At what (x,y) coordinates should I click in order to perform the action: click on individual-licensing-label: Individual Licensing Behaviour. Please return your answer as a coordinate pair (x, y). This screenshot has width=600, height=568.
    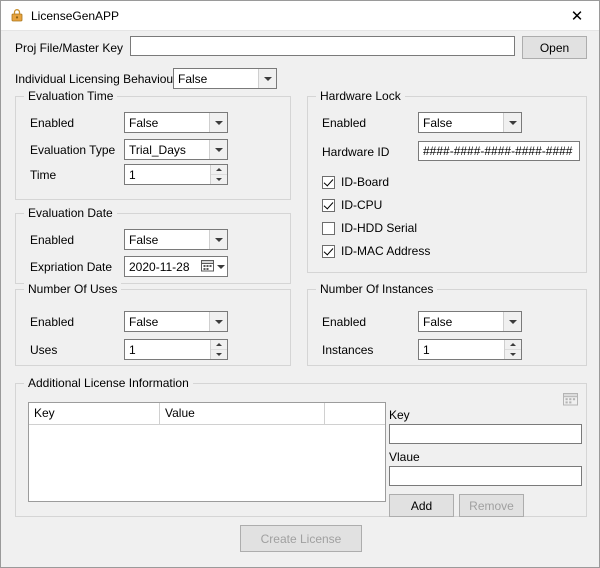
    Looking at the image, I should click on (96, 79).